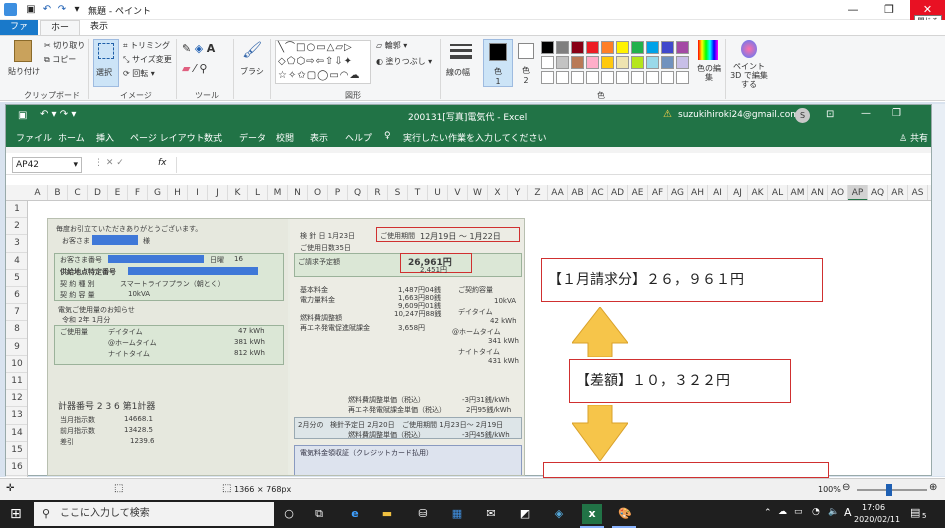  What do you see at coordinates (708, 63) in the screenshot?
I see `edit-colors-button: 色の編集` at bounding box center [708, 63].